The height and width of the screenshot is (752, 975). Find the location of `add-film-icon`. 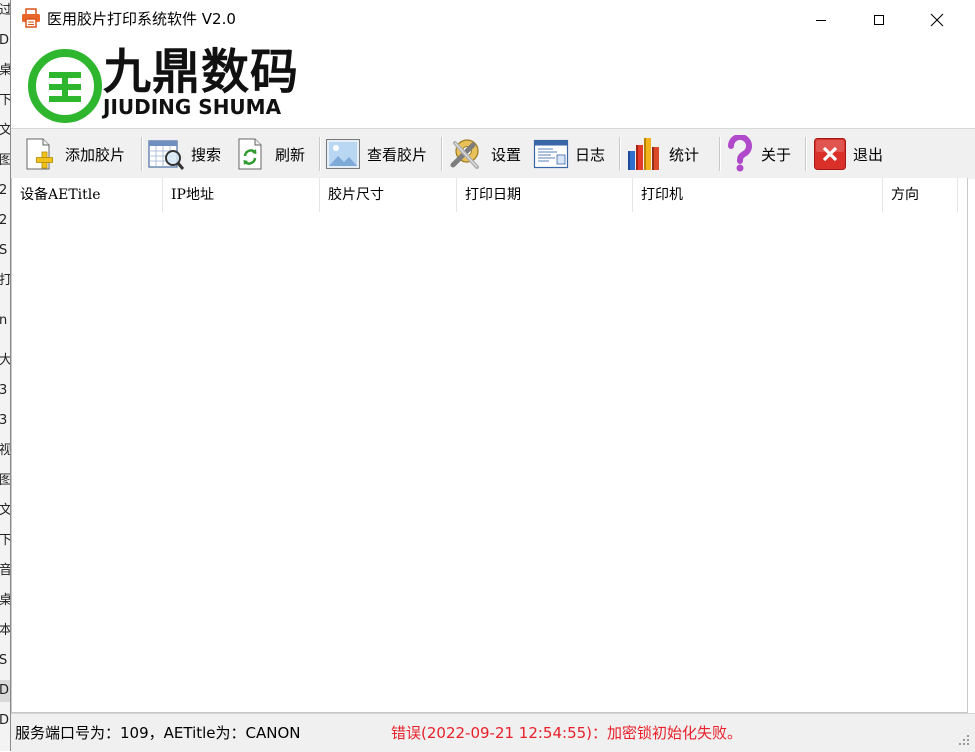

add-film-icon is located at coordinates (39, 154).